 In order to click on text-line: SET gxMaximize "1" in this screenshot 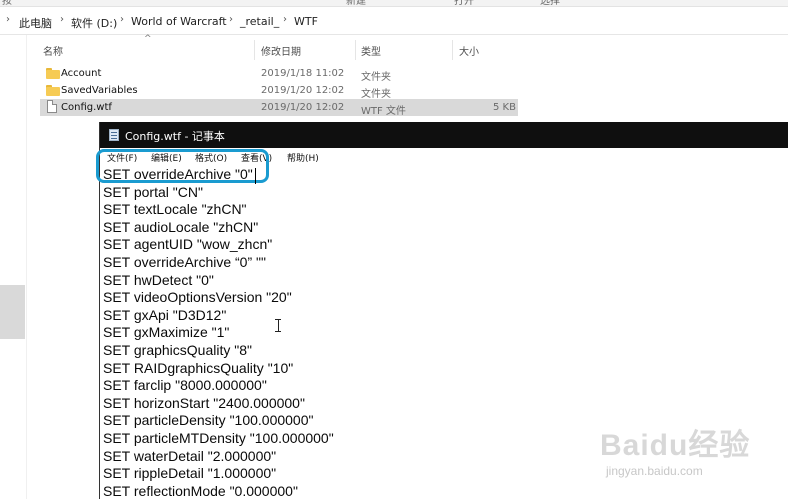, I will do `click(166, 332)`.